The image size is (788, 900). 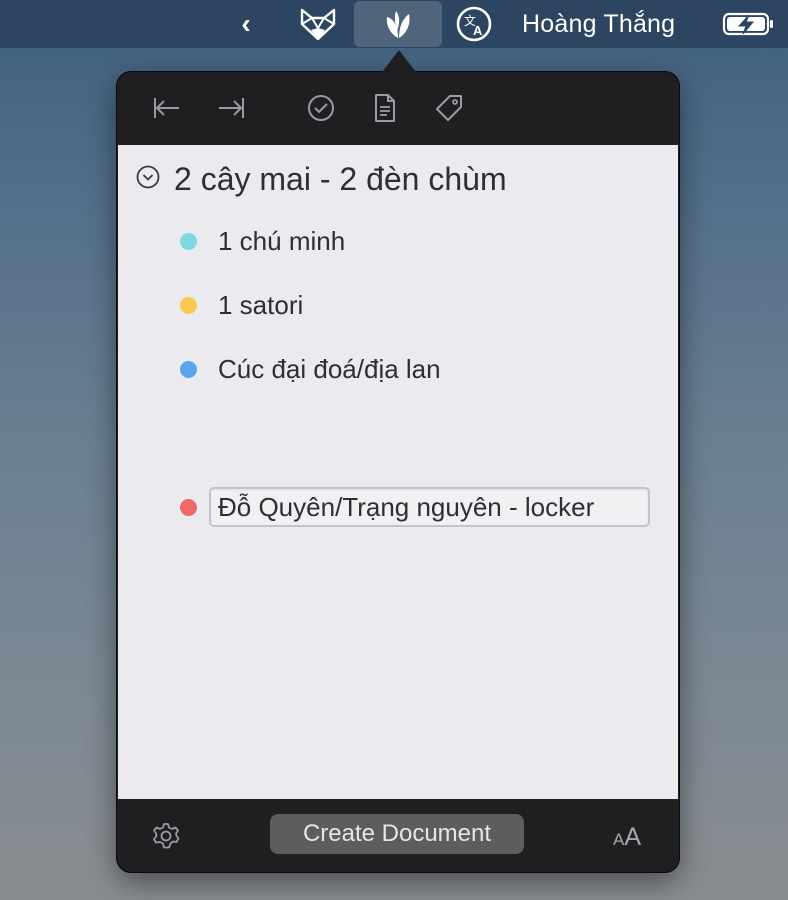 I want to click on list-item: 1 satori, so click(x=241, y=305).